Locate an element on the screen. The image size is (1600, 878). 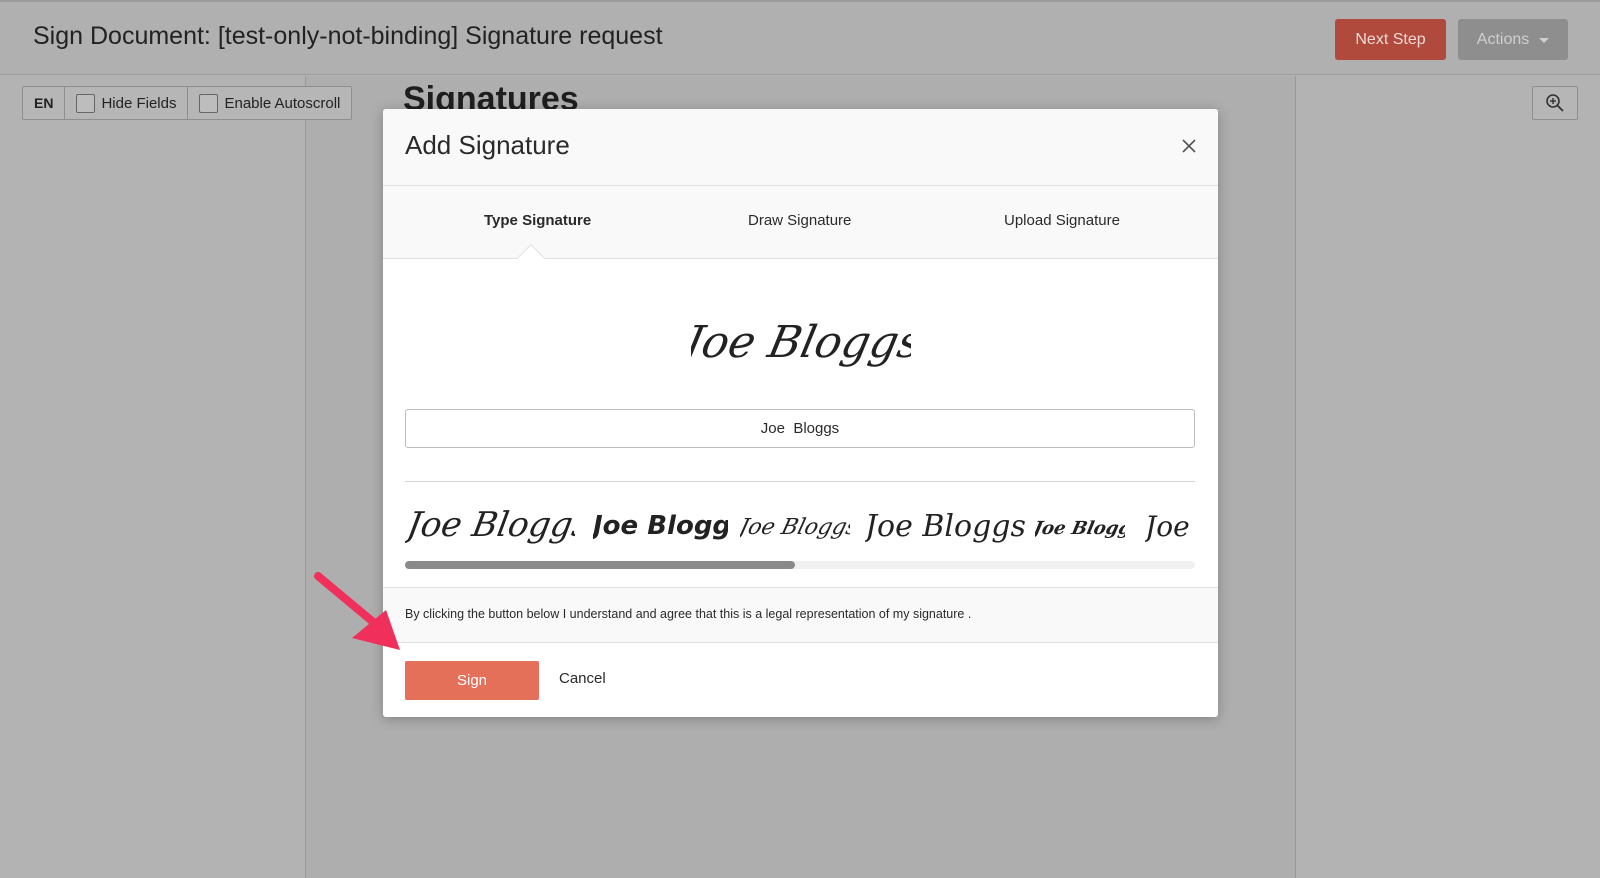
zoom-in-button is located at coordinates (1555, 103).